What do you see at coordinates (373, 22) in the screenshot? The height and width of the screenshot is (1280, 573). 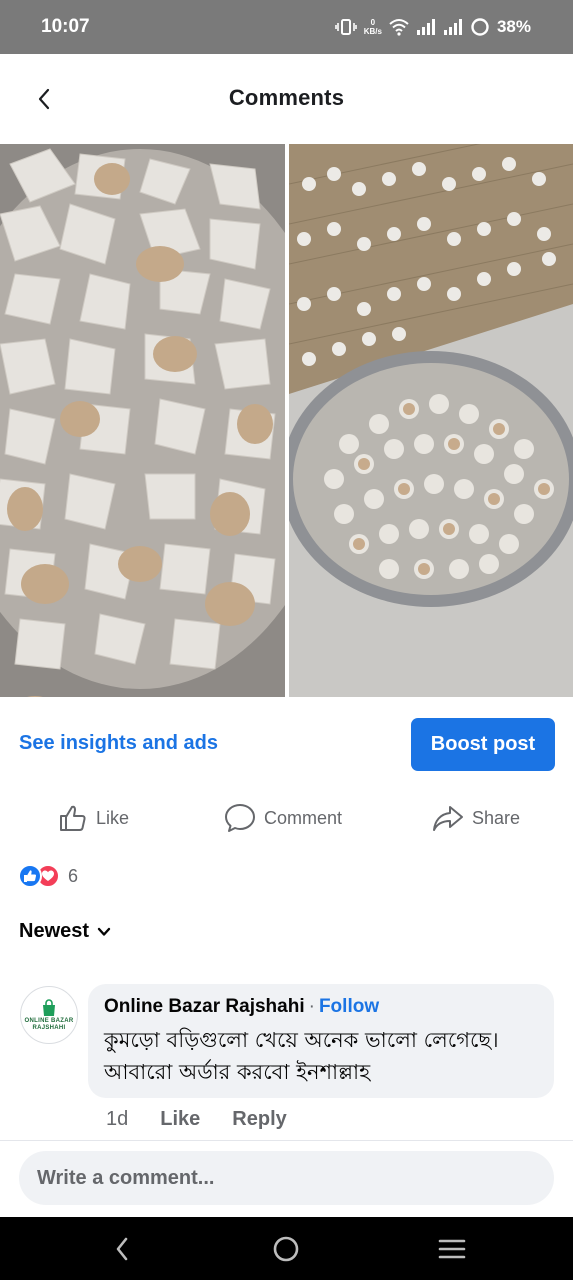 I see `net-speed-value: 0` at bounding box center [373, 22].